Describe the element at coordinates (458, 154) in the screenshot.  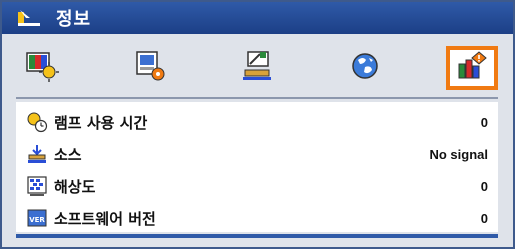
I see `source-value: No signal` at that location.